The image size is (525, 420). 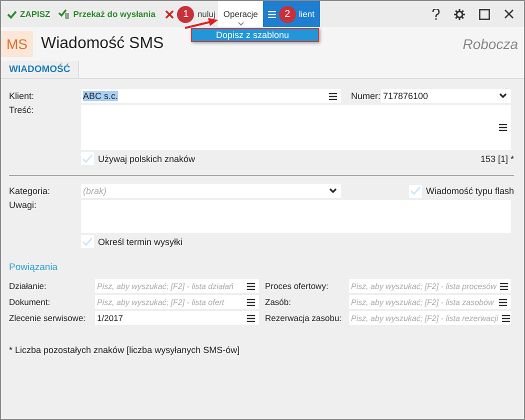 What do you see at coordinates (446, 96) in the screenshot?
I see `select-field: 717876100` at bounding box center [446, 96].